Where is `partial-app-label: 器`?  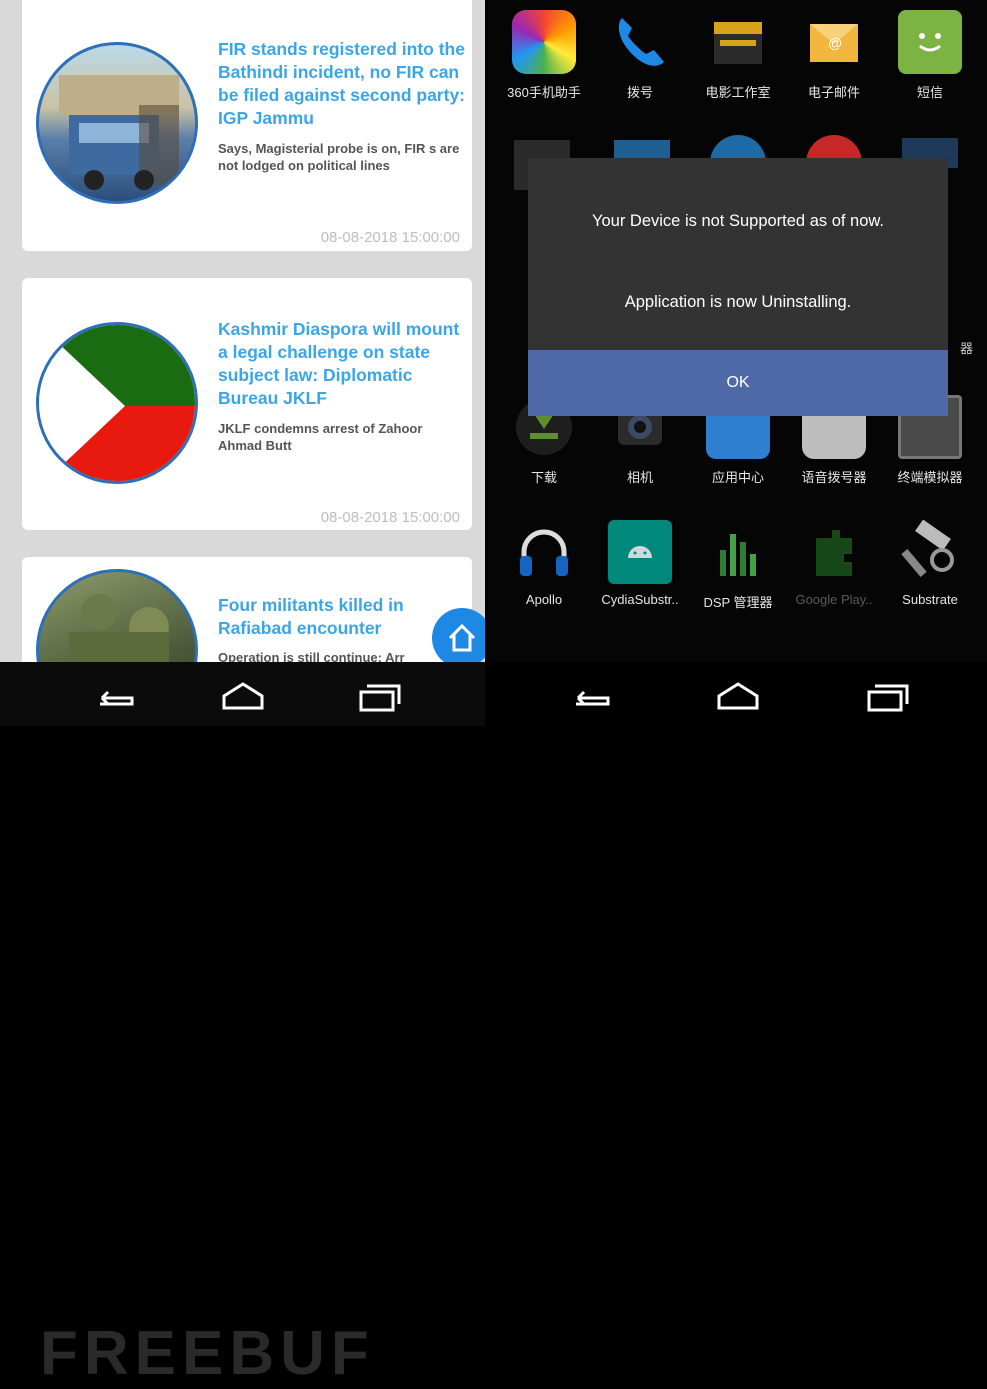
partial-app-label: 器 is located at coordinates (967, 348).